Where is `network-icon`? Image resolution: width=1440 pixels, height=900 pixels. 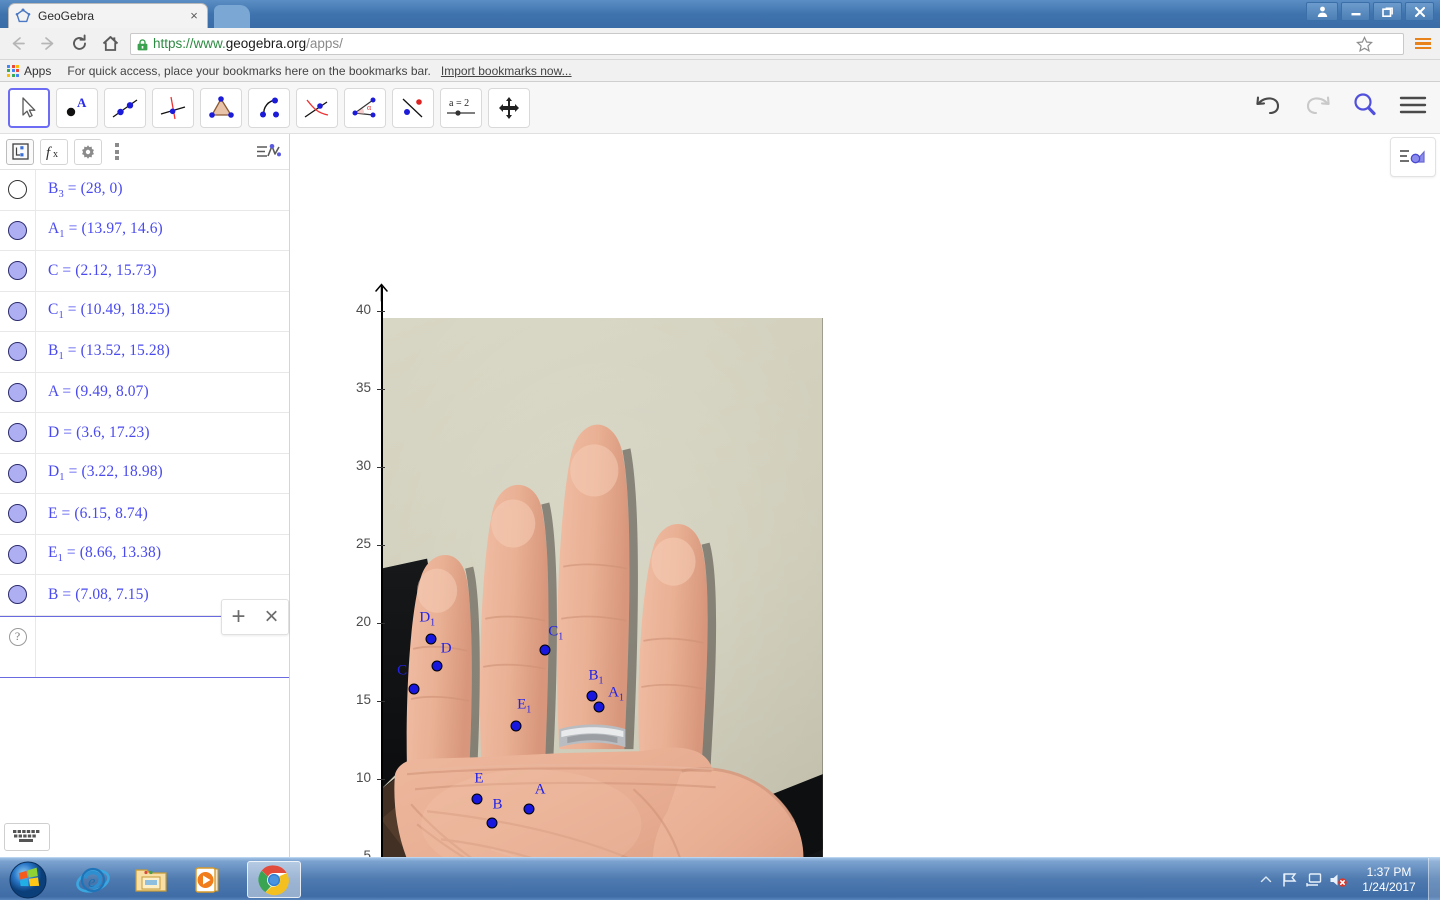 network-icon is located at coordinates (1290, 879).